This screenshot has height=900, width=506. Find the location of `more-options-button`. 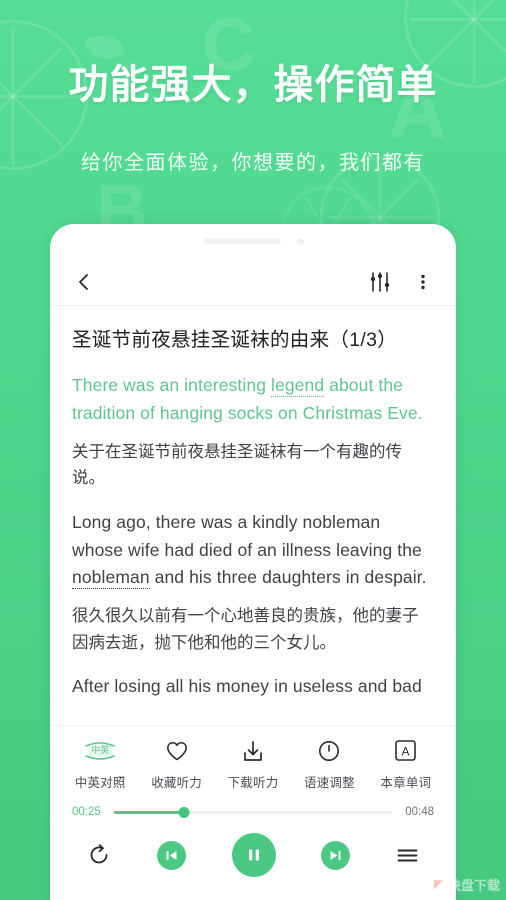

more-options-button is located at coordinates (413, 282).